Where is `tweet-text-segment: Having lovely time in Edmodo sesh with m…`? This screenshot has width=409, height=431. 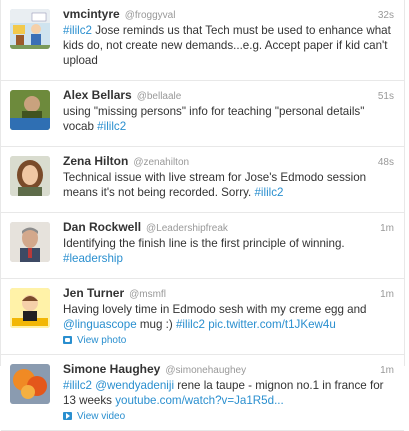
tweet-text-segment: Having lovely time in Edmodo sesh with m… is located at coordinates (215, 309).